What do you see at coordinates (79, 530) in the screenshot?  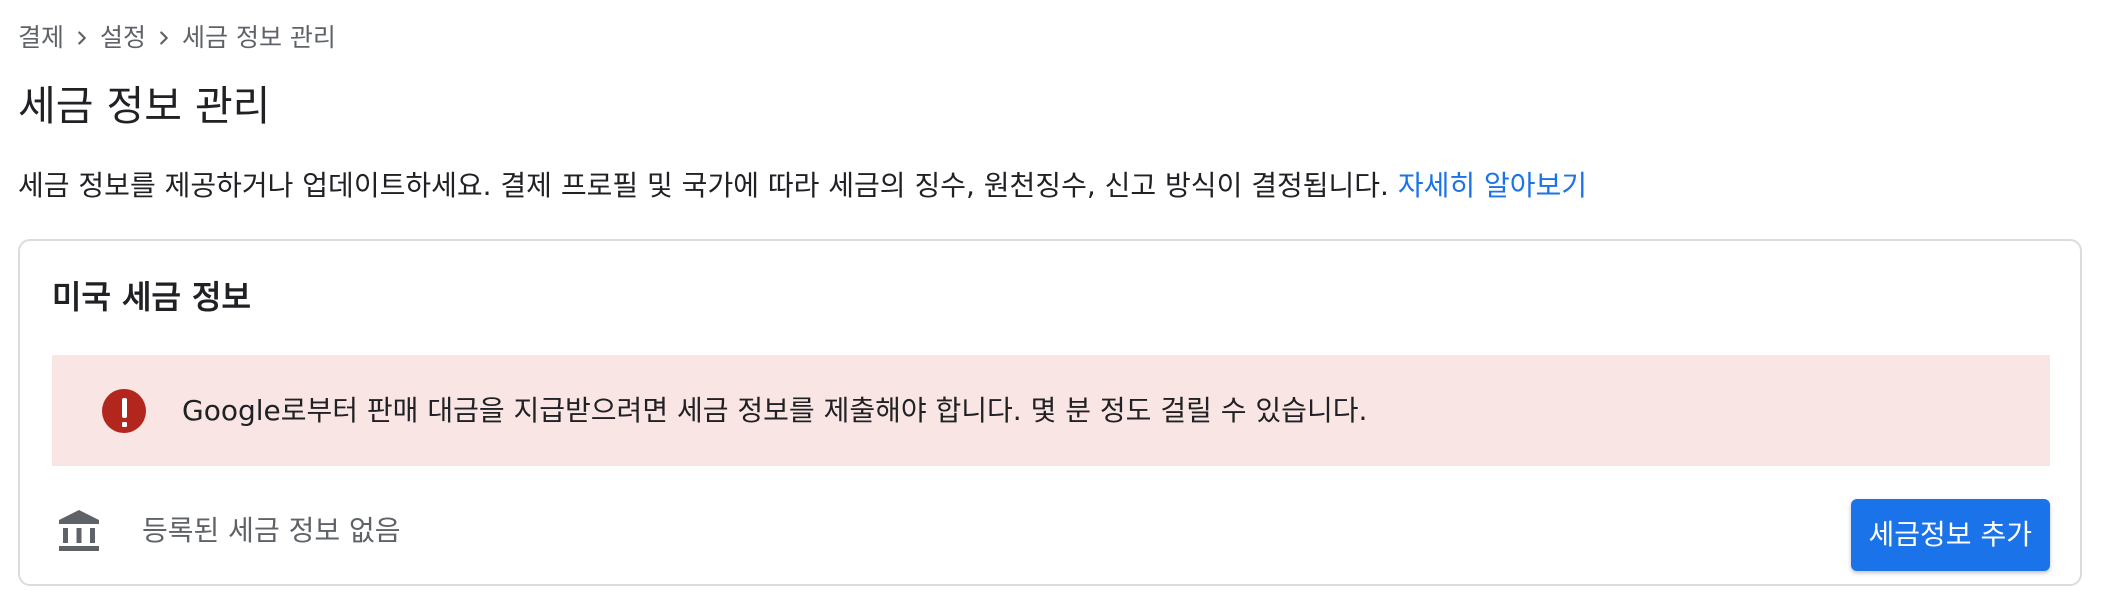 I see `bank-icon` at bounding box center [79, 530].